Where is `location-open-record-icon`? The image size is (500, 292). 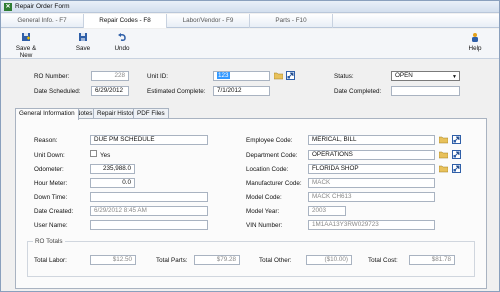
location-open-record-icon is located at coordinates (456, 168).